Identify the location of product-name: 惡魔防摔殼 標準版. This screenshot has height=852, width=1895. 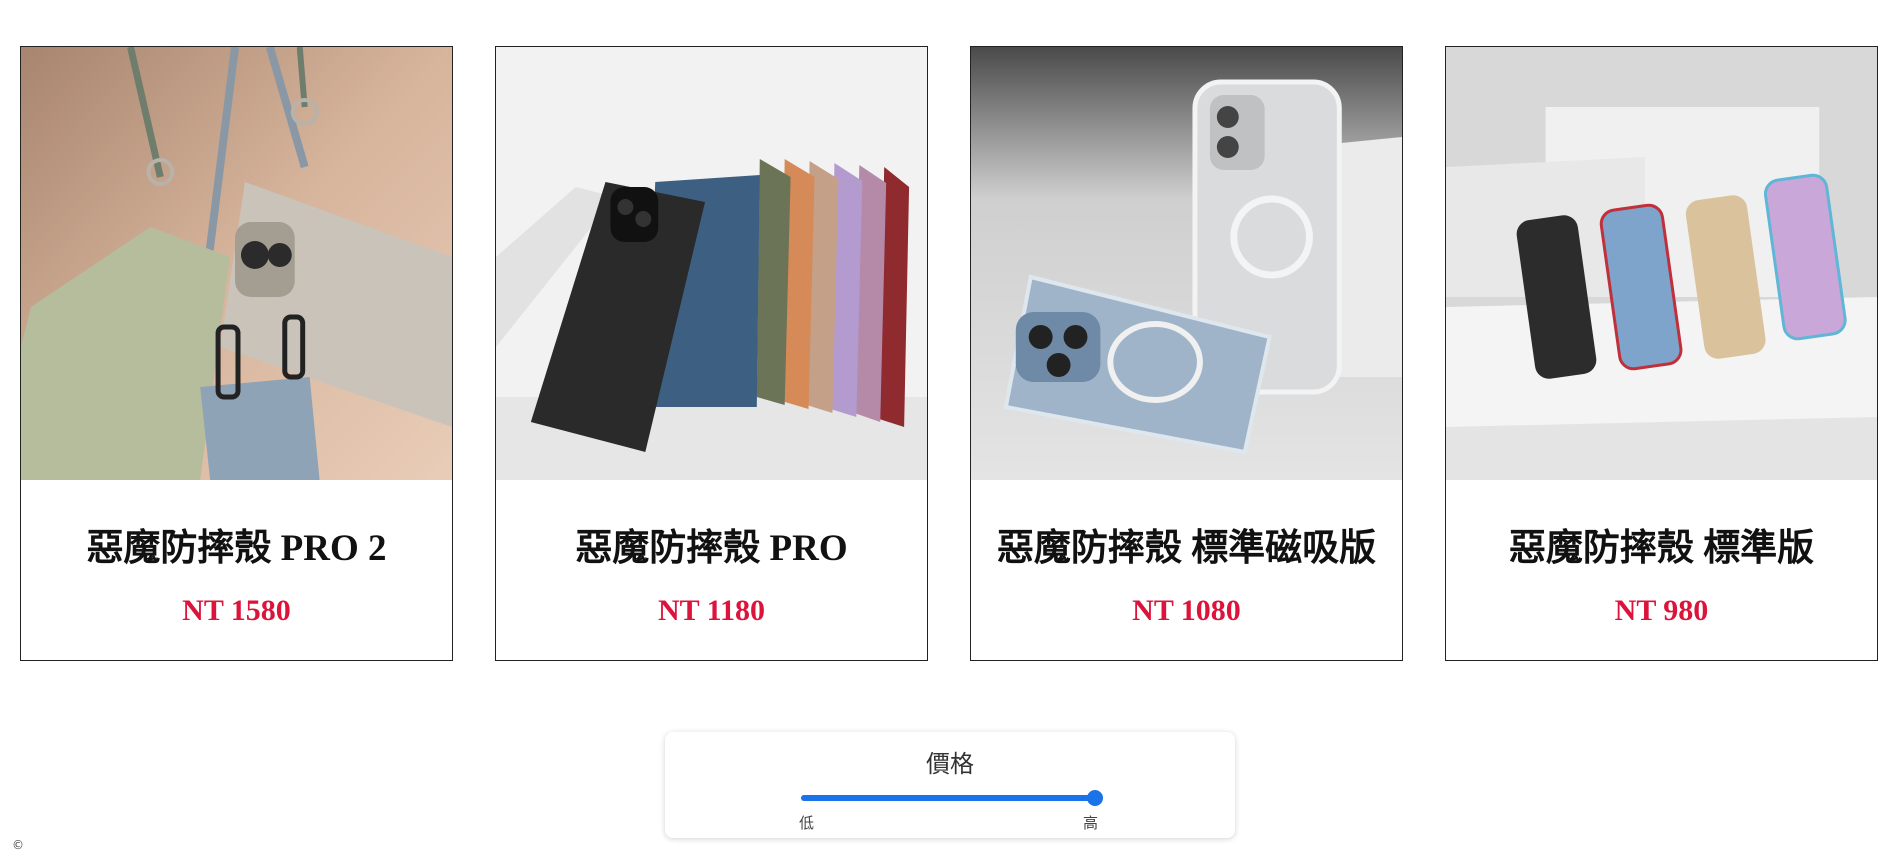
(1661, 544).